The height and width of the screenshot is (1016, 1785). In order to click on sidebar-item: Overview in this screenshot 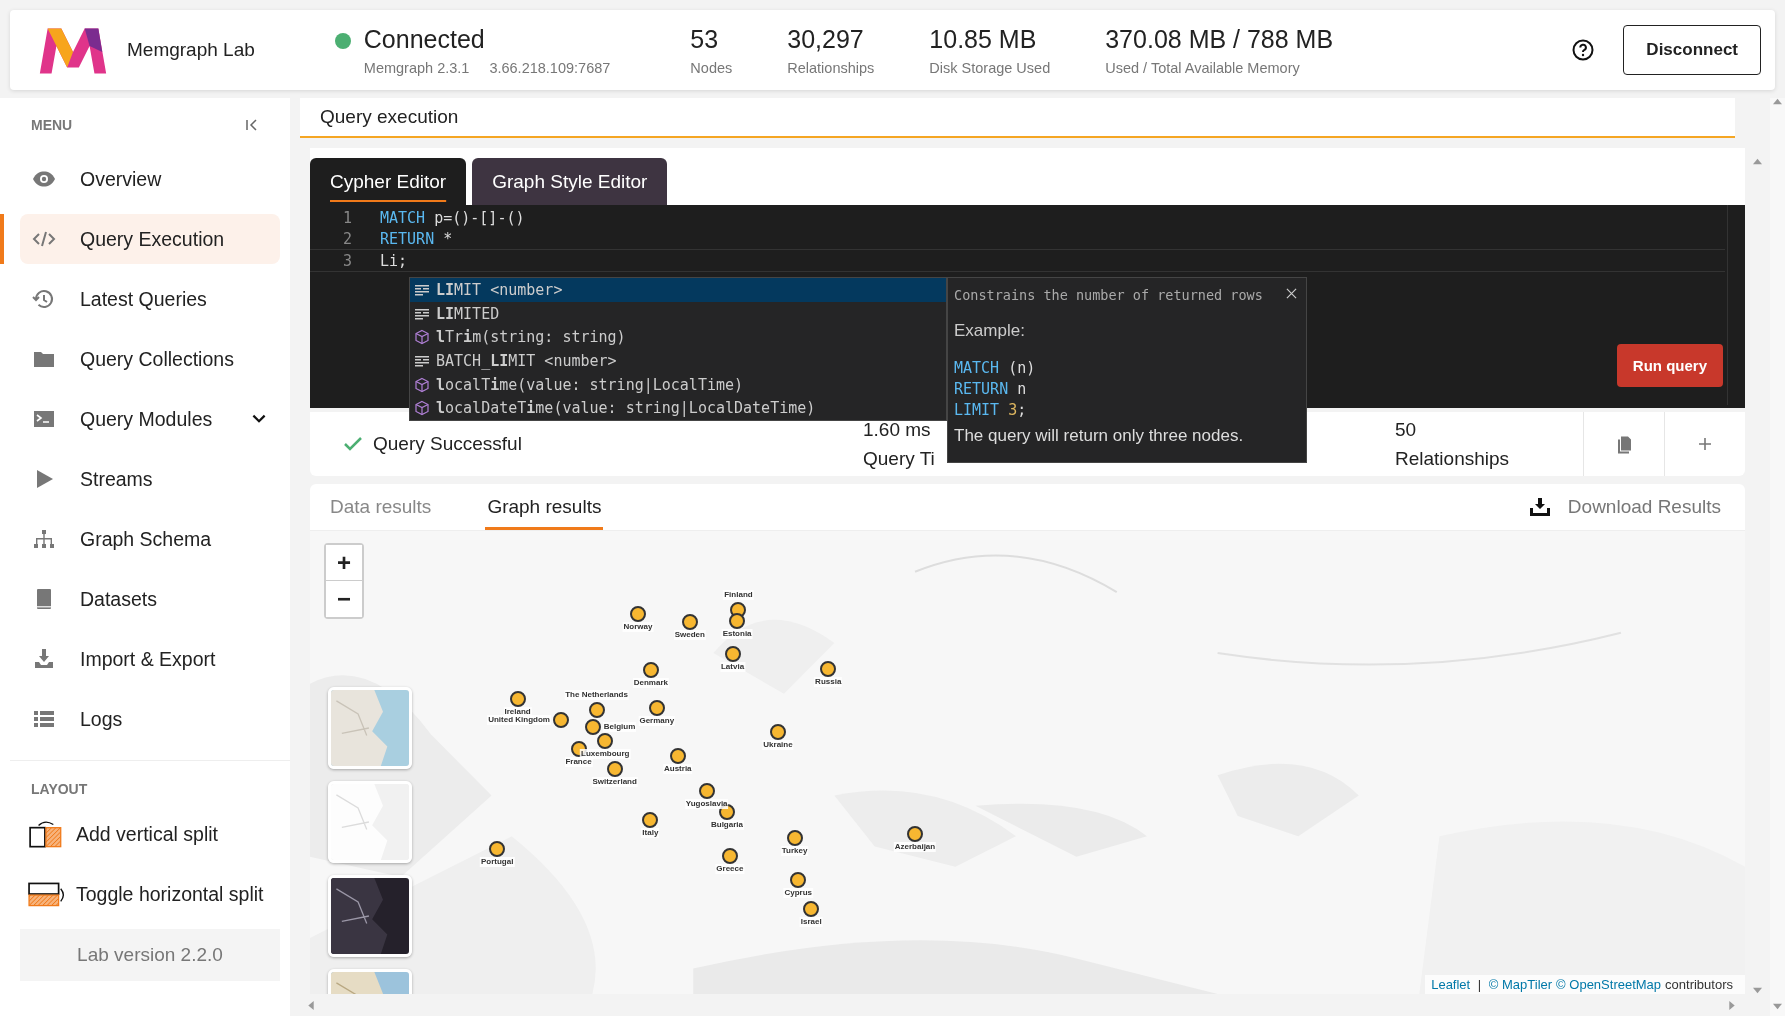, I will do `click(150, 179)`.